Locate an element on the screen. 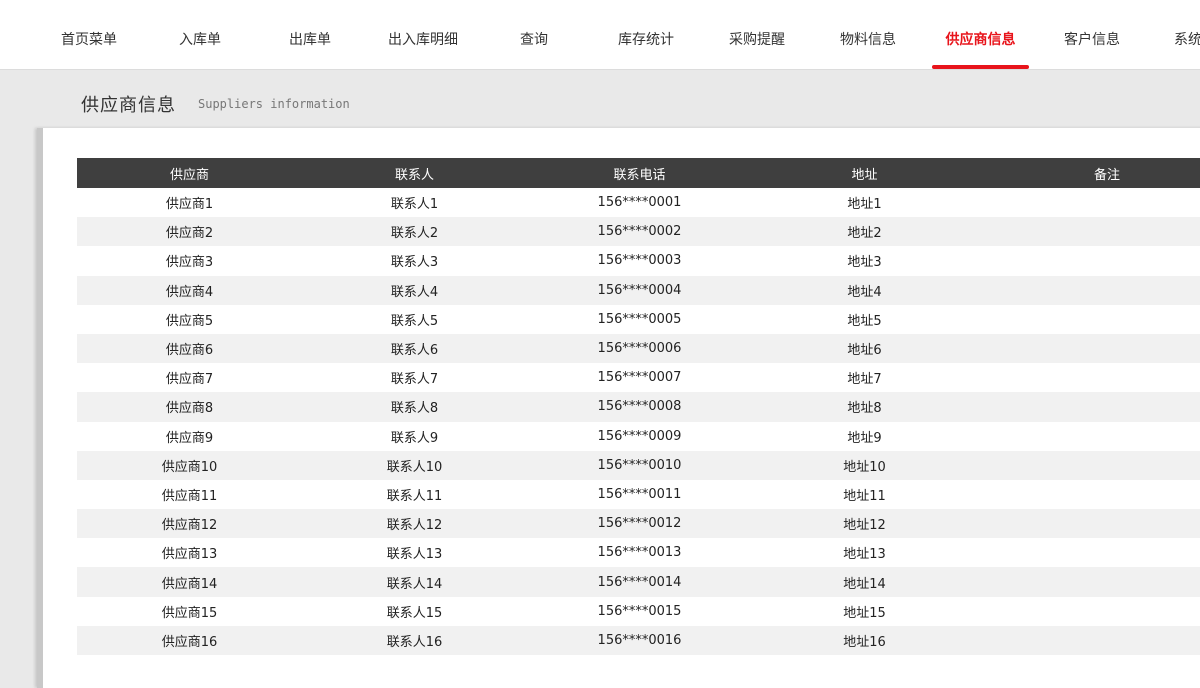  cell-contact: 联系人12 is located at coordinates (414, 524).